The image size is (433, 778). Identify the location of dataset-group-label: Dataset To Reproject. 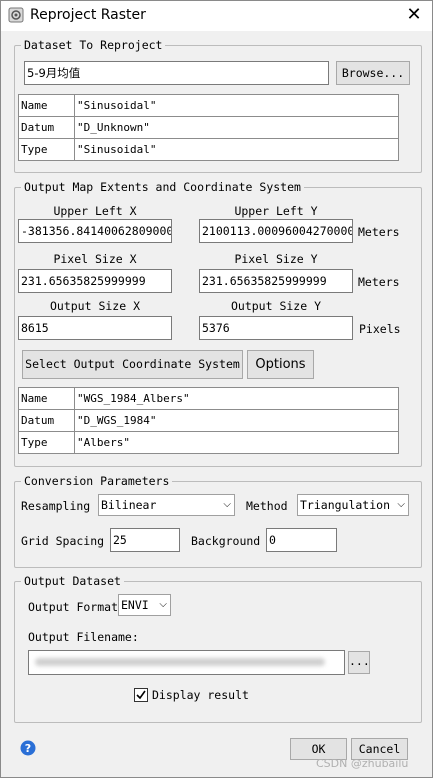
(93, 45).